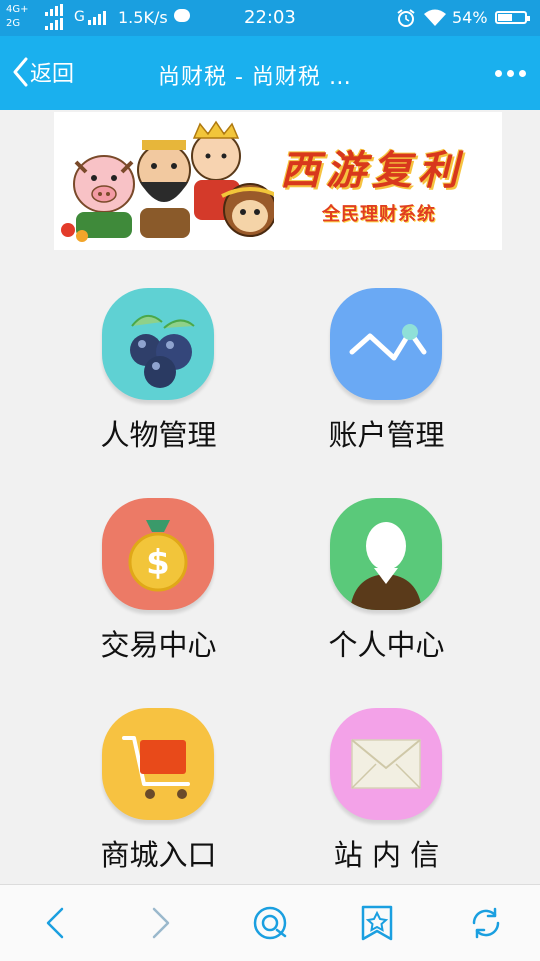  Describe the element at coordinates (278, 181) in the screenshot. I see `banner: 西游复利 全民理财系统` at that location.